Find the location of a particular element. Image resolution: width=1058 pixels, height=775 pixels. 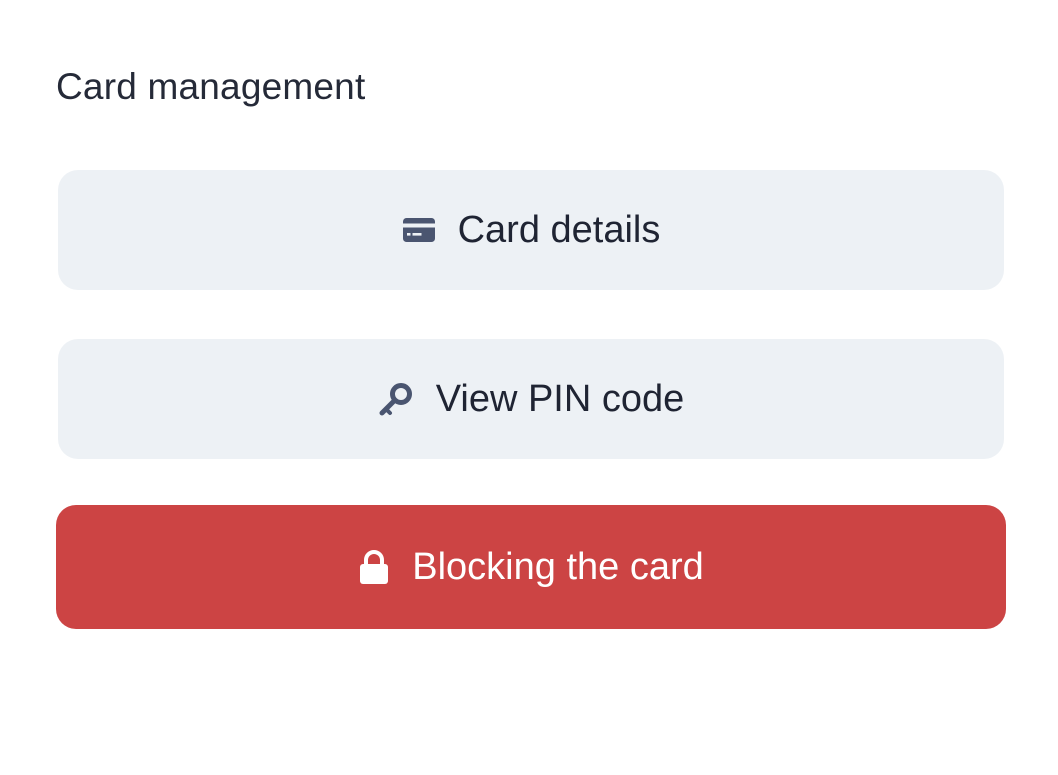

card-details-button: Card details is located at coordinates (531, 230).